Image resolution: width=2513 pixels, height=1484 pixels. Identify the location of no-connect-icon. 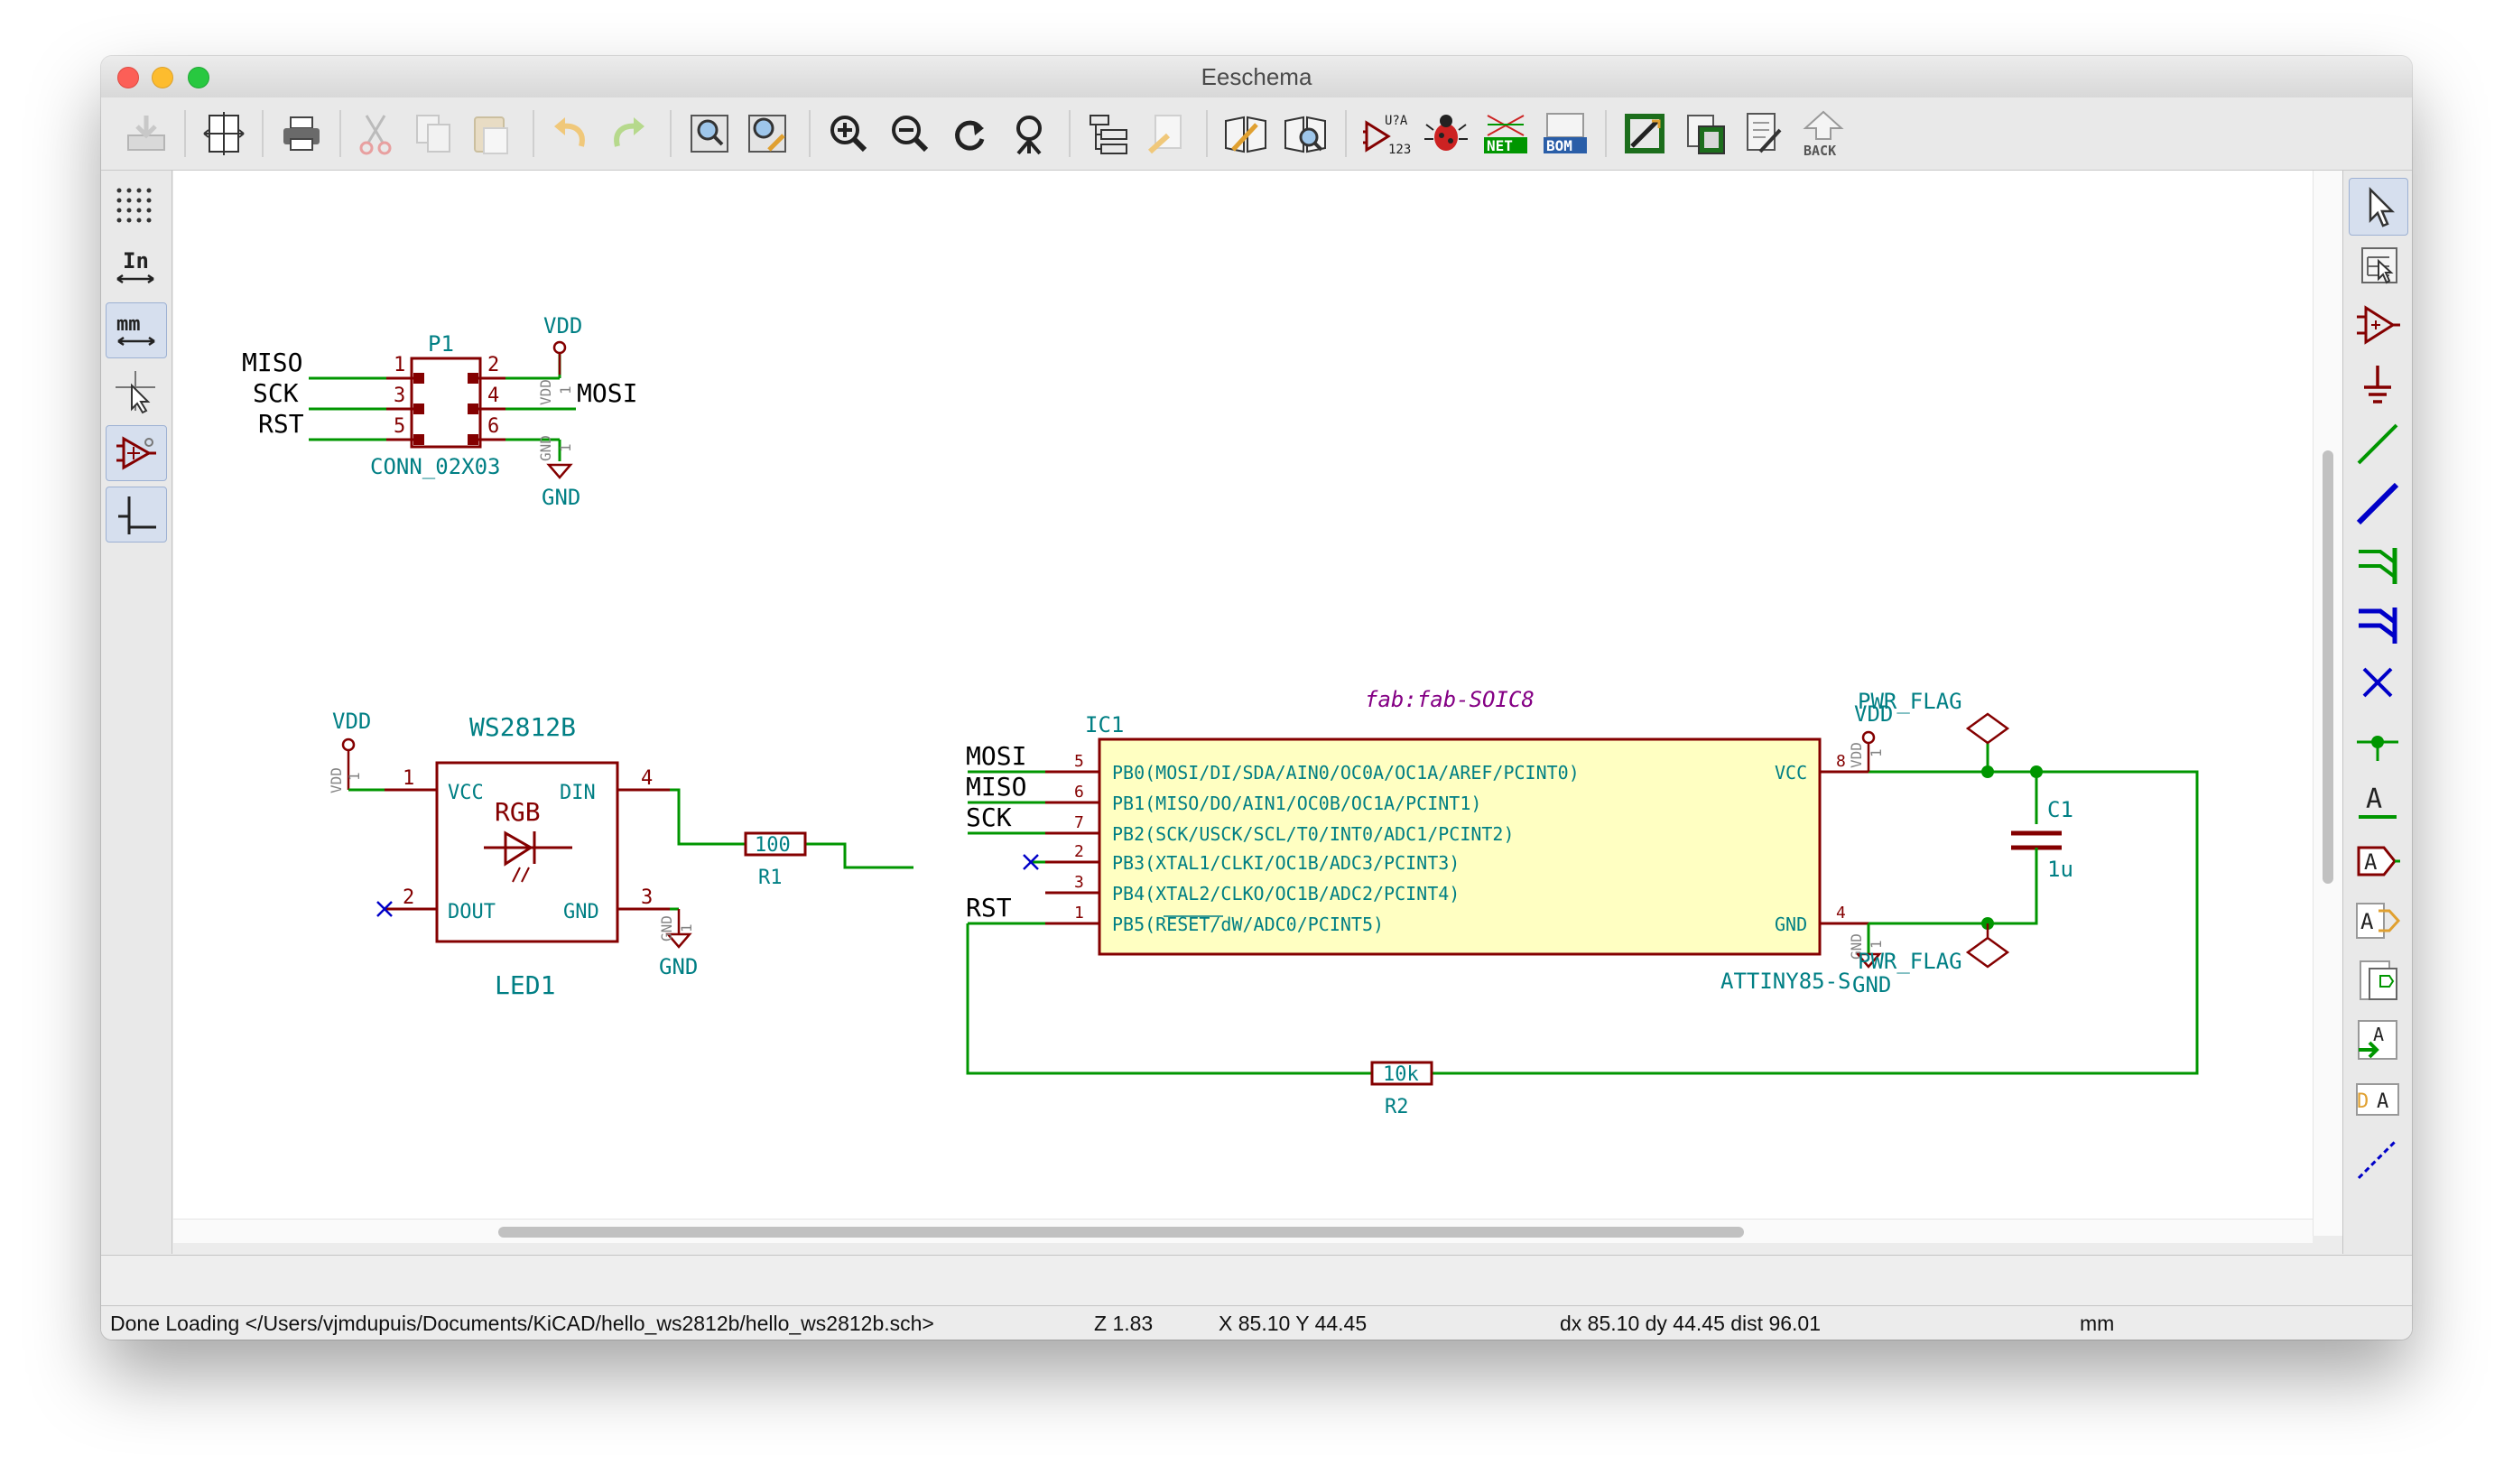
(2377, 683).